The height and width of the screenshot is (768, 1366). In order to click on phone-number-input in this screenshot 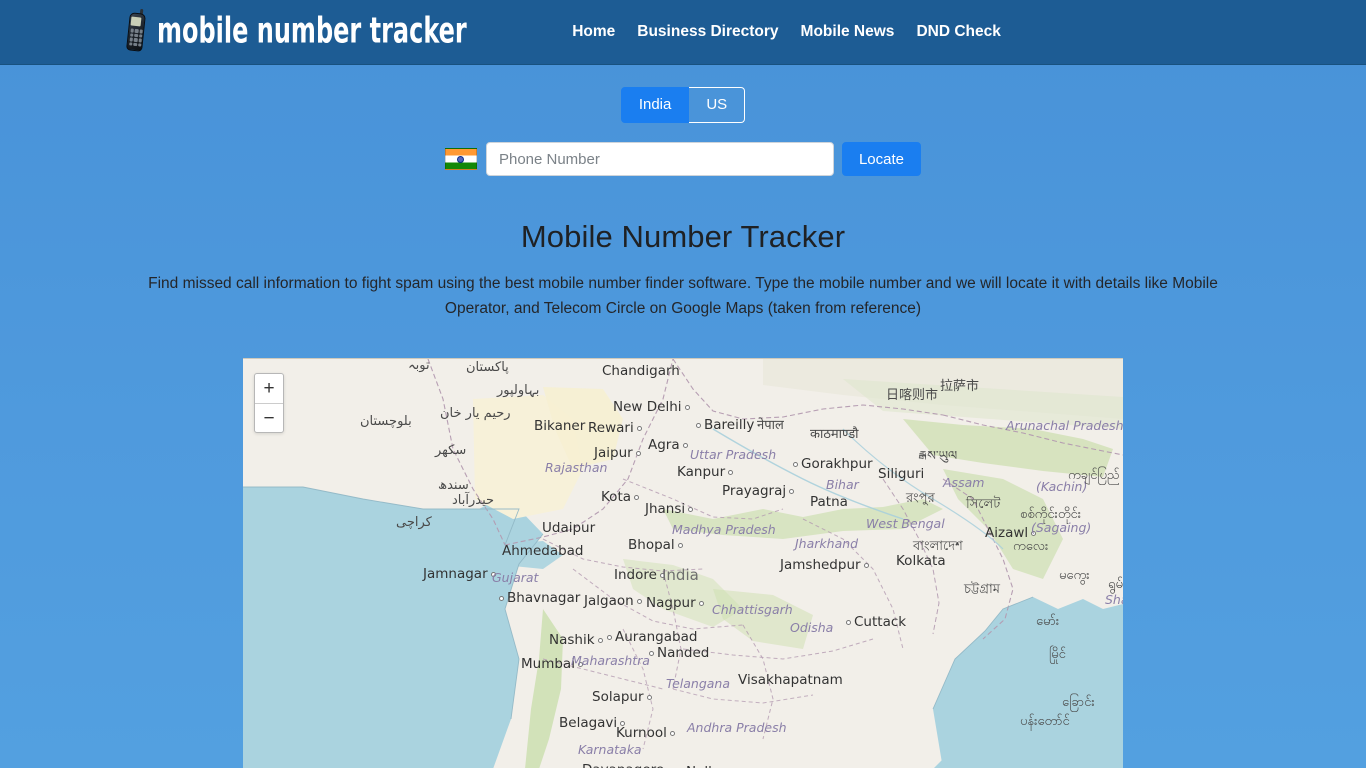, I will do `click(659, 159)`.